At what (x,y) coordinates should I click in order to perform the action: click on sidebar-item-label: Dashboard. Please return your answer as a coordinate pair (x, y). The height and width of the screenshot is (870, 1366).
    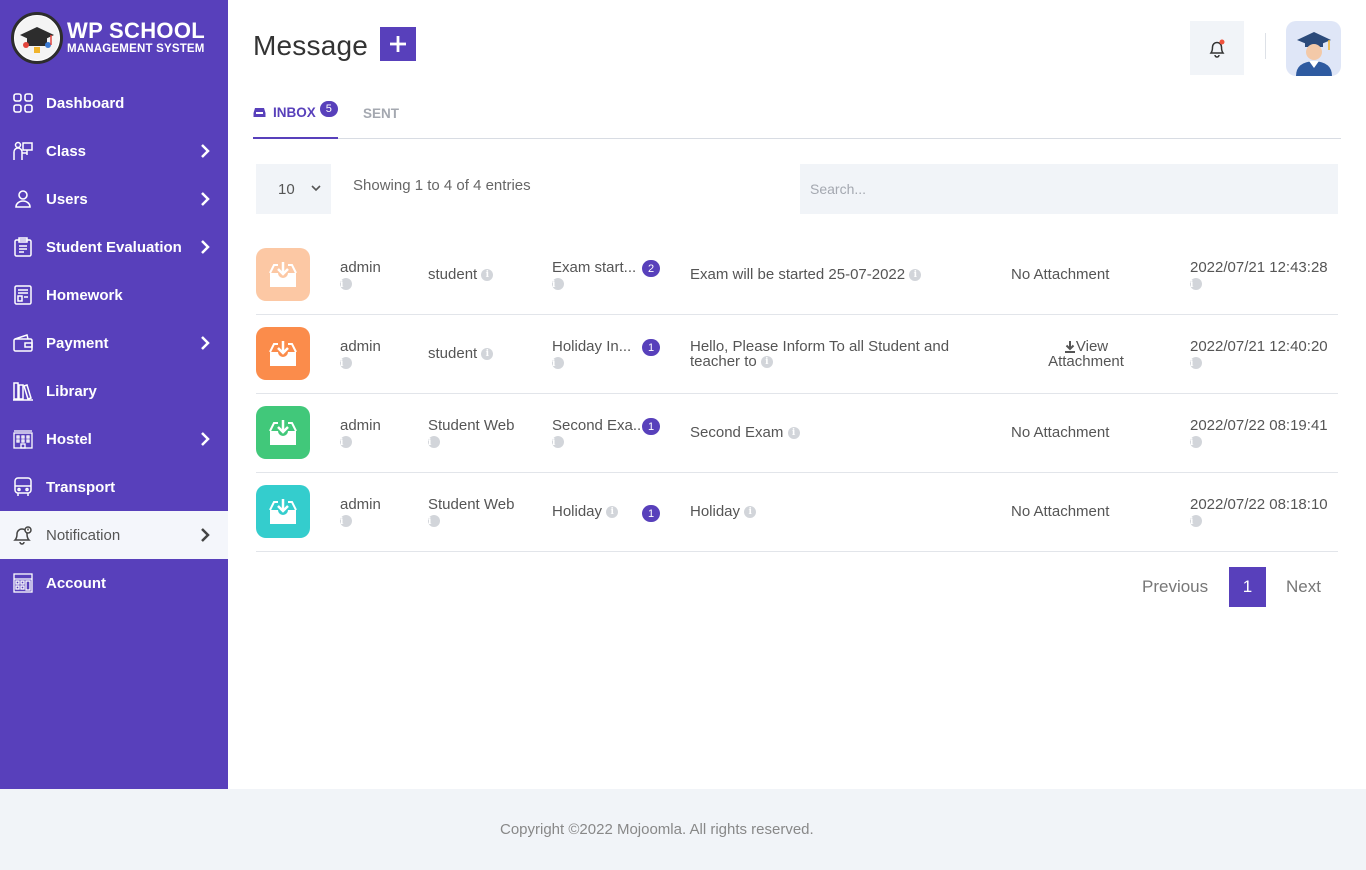
    Looking at the image, I should click on (85, 103).